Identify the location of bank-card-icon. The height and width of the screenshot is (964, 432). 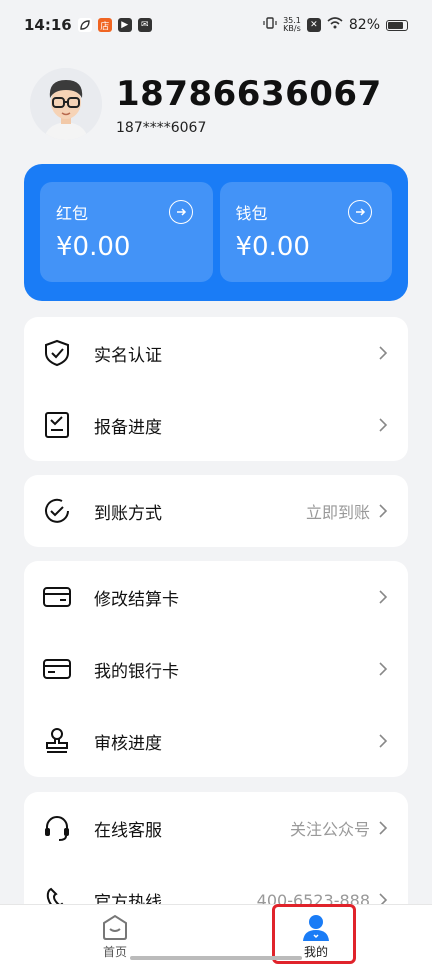
(57, 669).